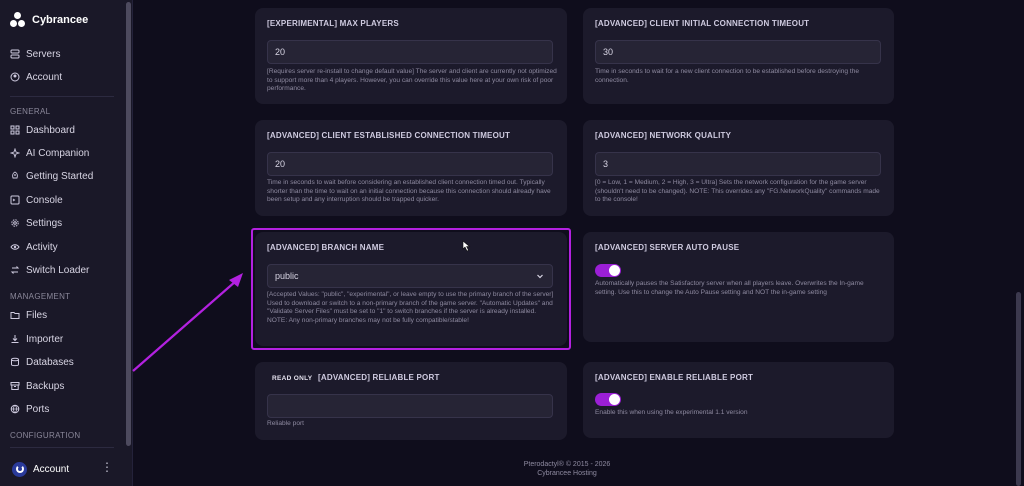 This screenshot has width=1024, height=486. Describe the element at coordinates (187, 322) in the screenshot. I see `annotation-arrow-icon` at that location.